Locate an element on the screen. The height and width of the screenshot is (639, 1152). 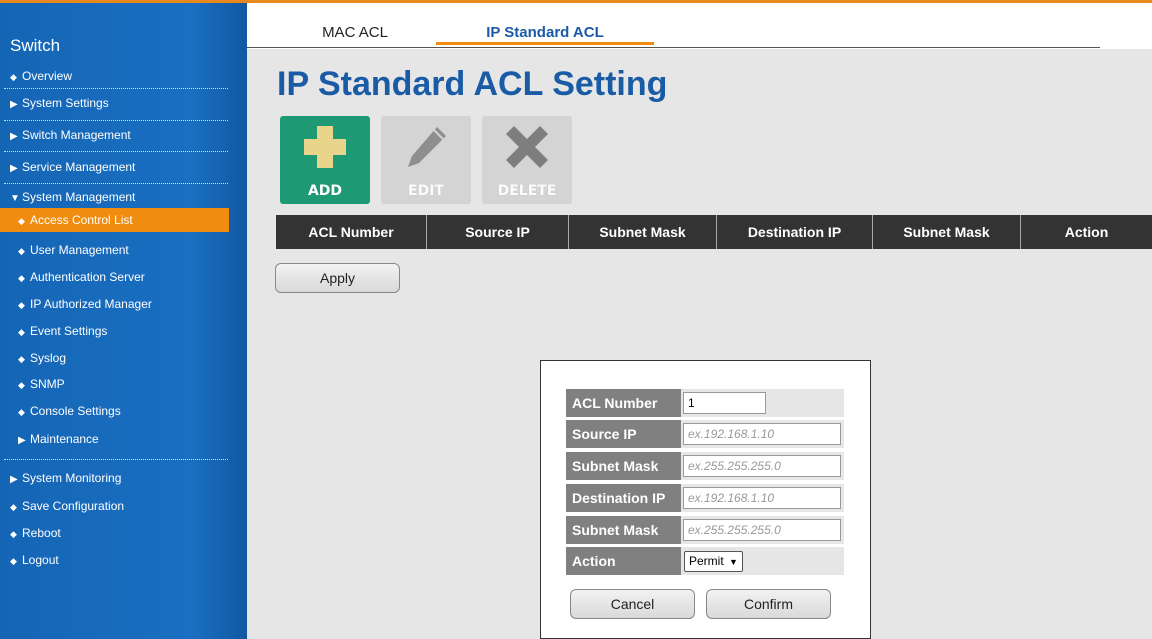
column-header-destination-ip: Destination IP is located at coordinates (794, 232).